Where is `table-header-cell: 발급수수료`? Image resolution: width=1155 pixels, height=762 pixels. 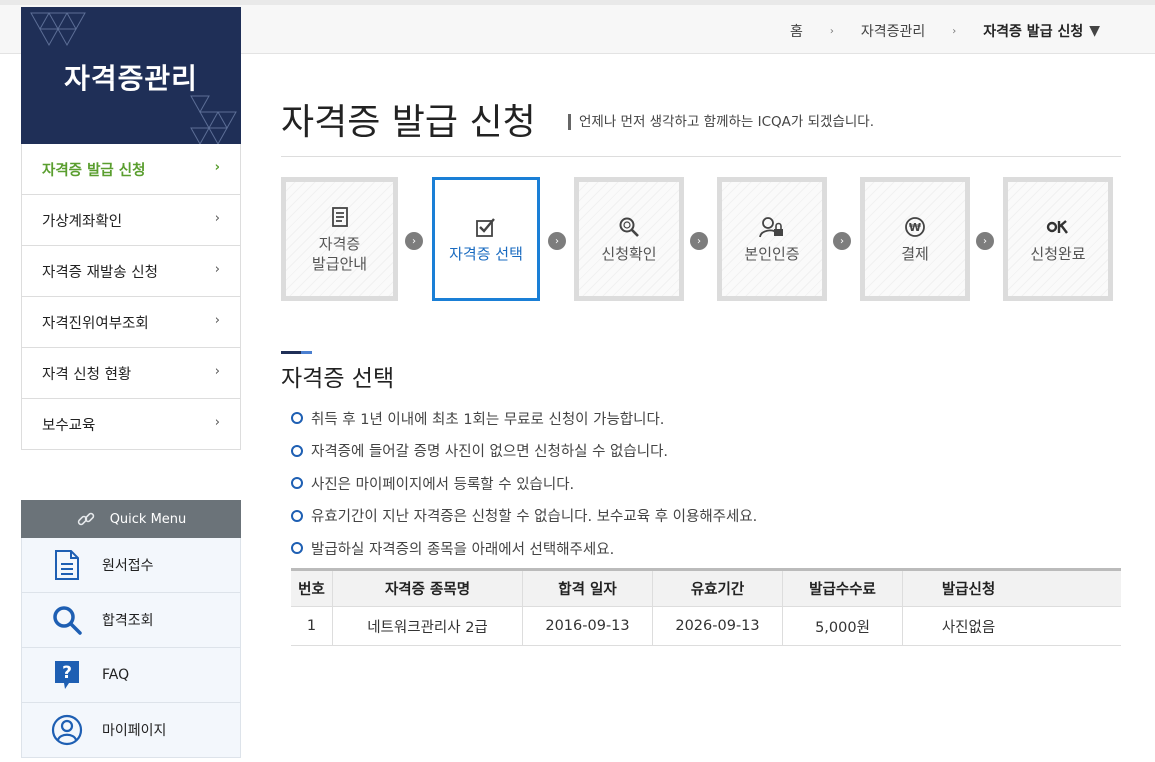
table-header-cell: 발급수수료 is located at coordinates (843, 588).